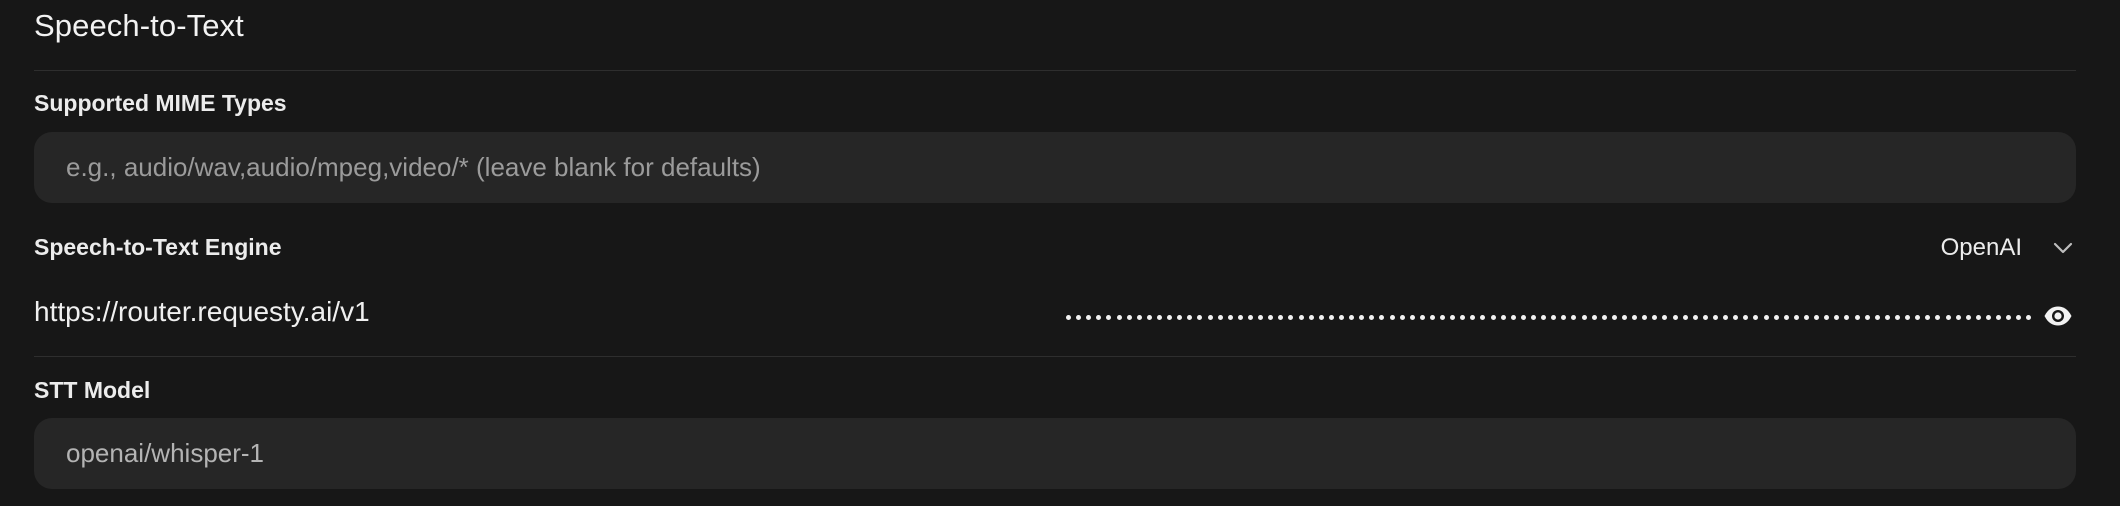 The image size is (2120, 506). Describe the element at coordinates (139, 25) in the screenshot. I see `section-title: Speech-to-Text` at that location.